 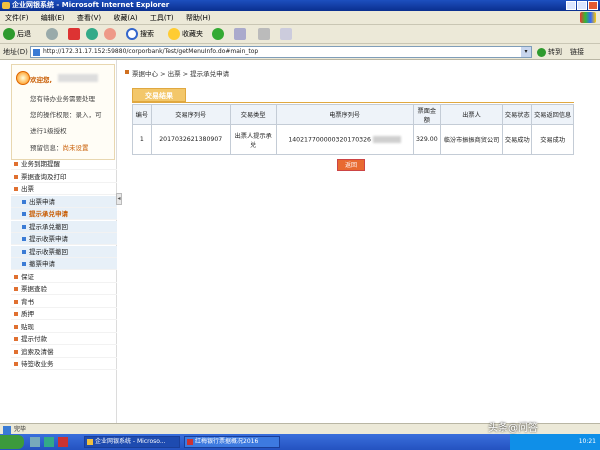 I want to click on sidebar-item-label: 撤票申请, so click(x=42, y=264).